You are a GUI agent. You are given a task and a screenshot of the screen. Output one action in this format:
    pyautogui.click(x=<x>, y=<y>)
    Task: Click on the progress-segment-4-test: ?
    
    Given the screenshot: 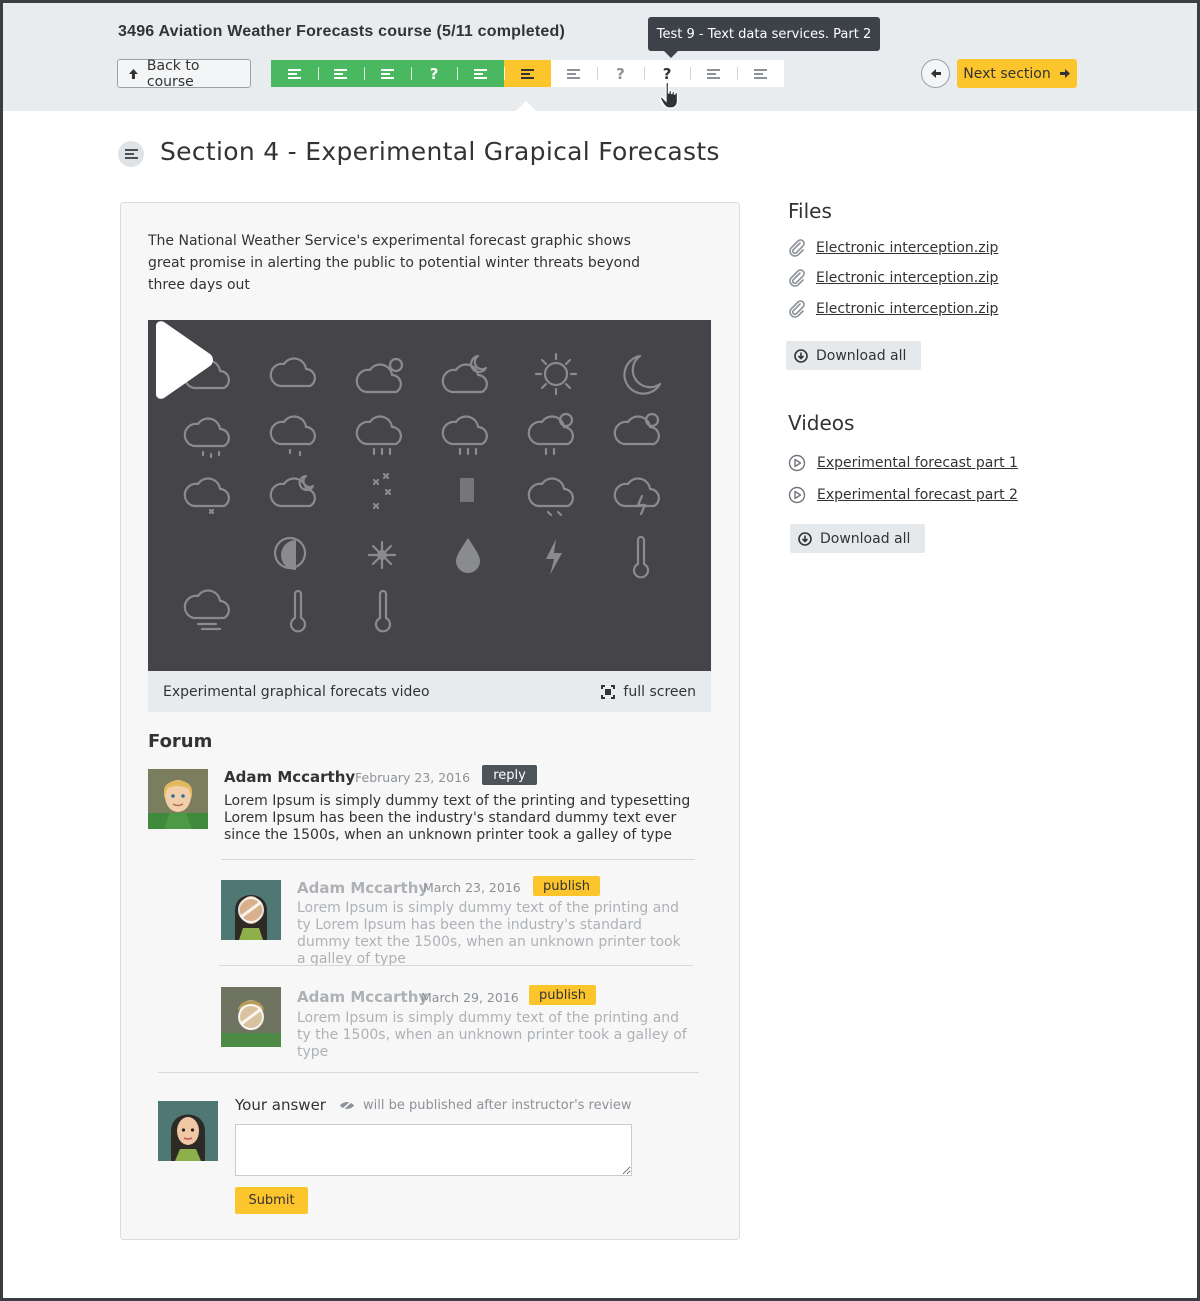 What is the action you would take?
    pyautogui.click(x=434, y=73)
    